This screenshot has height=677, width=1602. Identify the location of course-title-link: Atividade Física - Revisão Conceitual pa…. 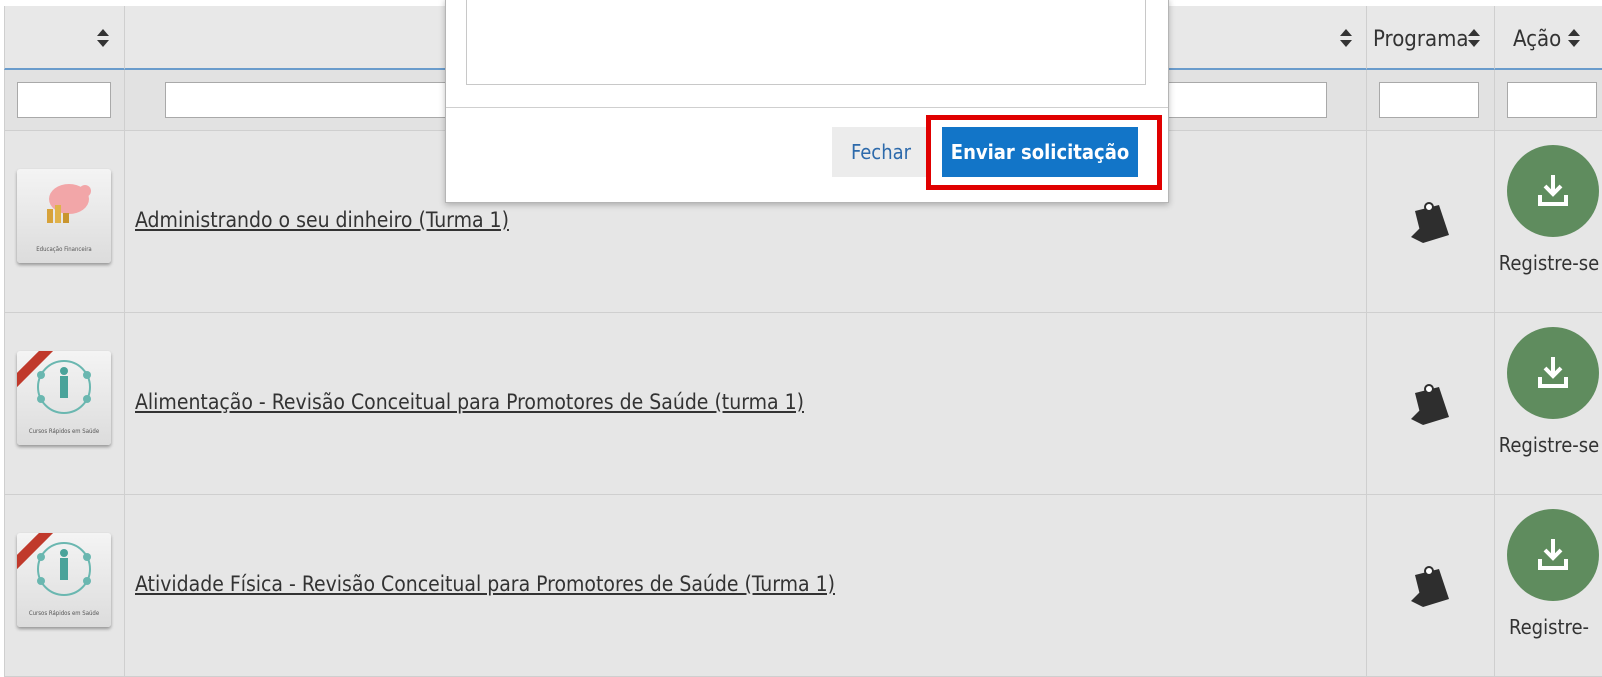
(485, 584).